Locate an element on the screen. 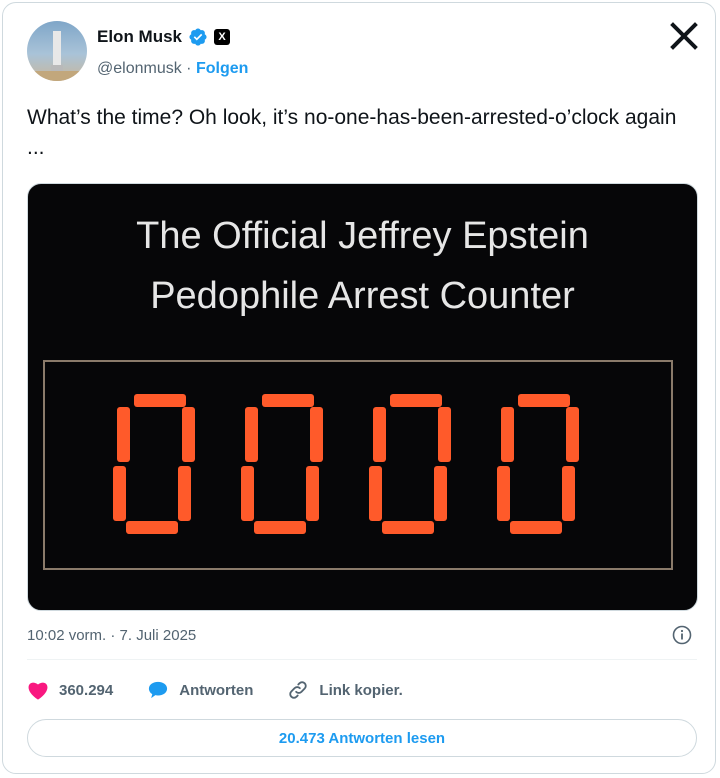  reply-label: Antworten is located at coordinates (216, 690).